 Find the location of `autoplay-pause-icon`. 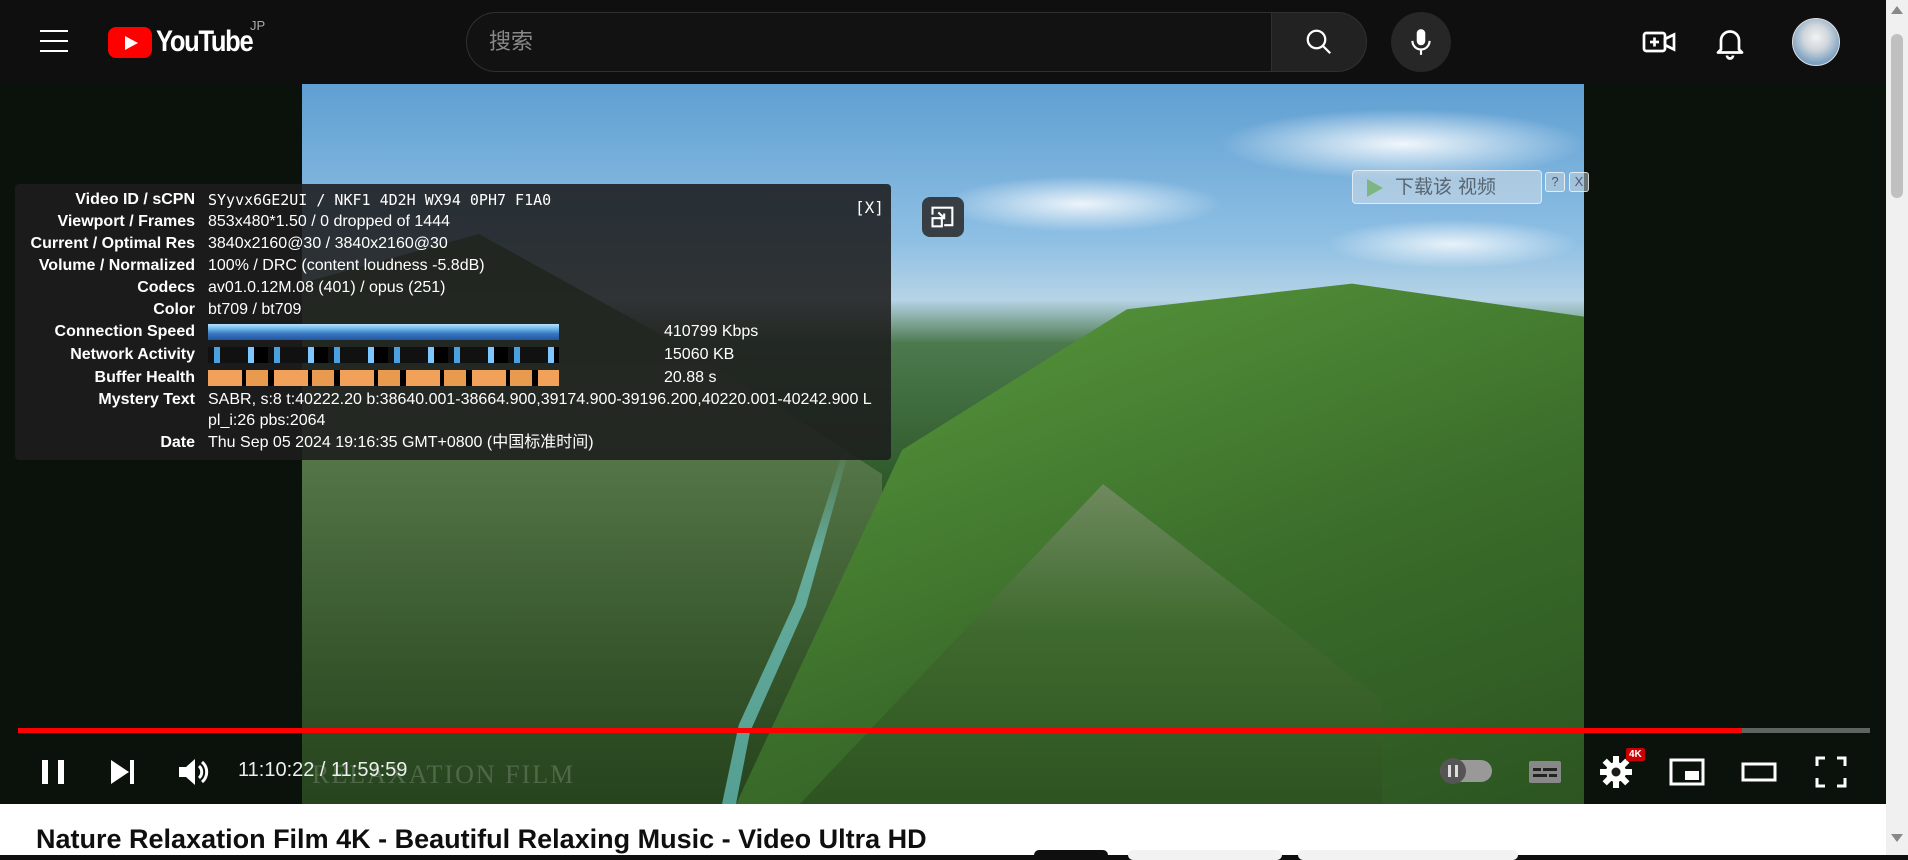

autoplay-pause-icon is located at coordinates (1453, 771).